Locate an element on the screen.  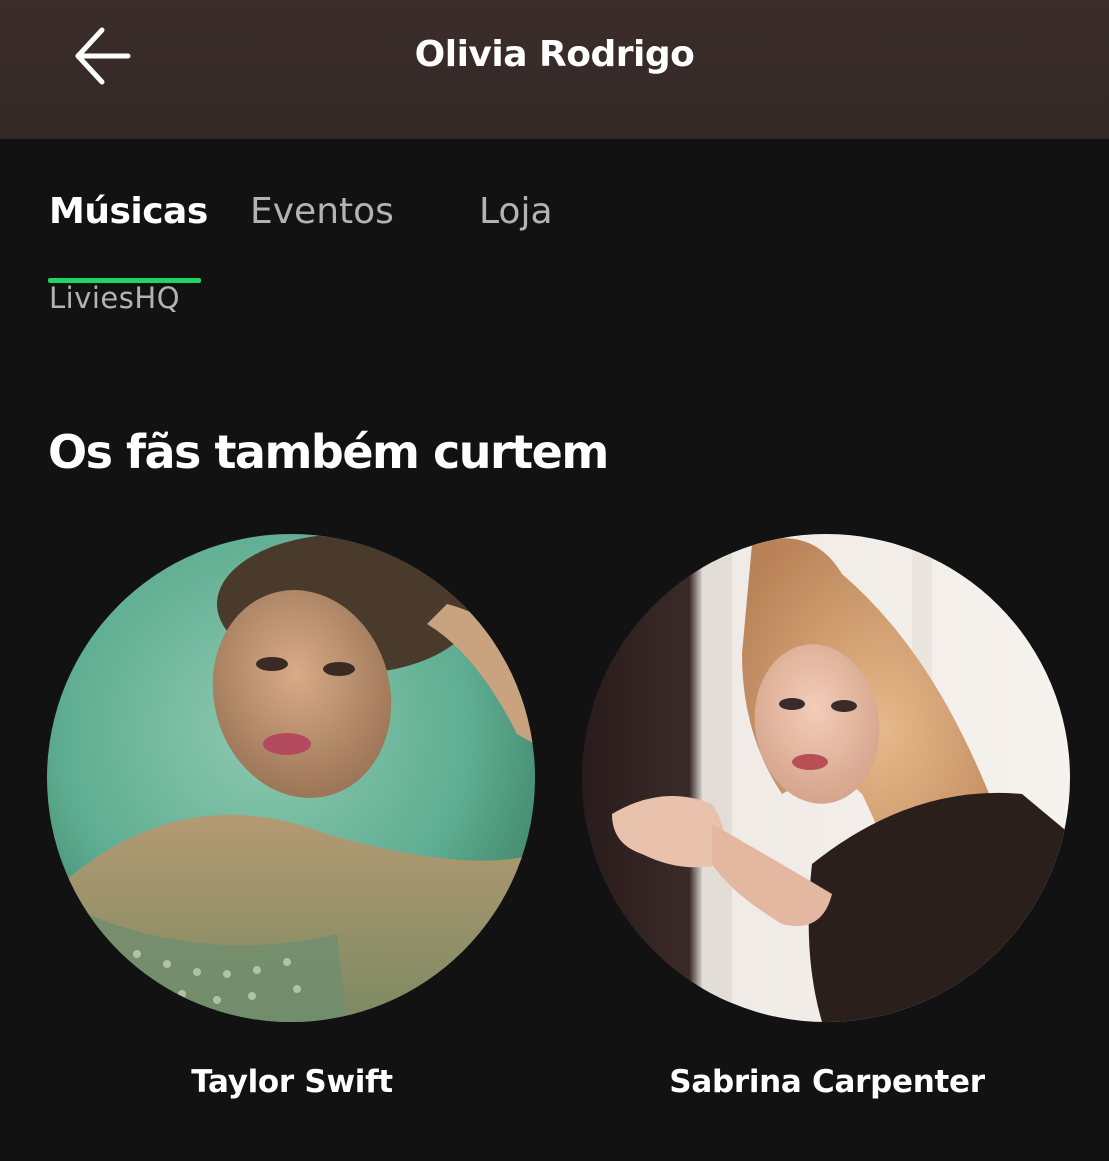
tab-loja: Loja is located at coordinates (516, 211).